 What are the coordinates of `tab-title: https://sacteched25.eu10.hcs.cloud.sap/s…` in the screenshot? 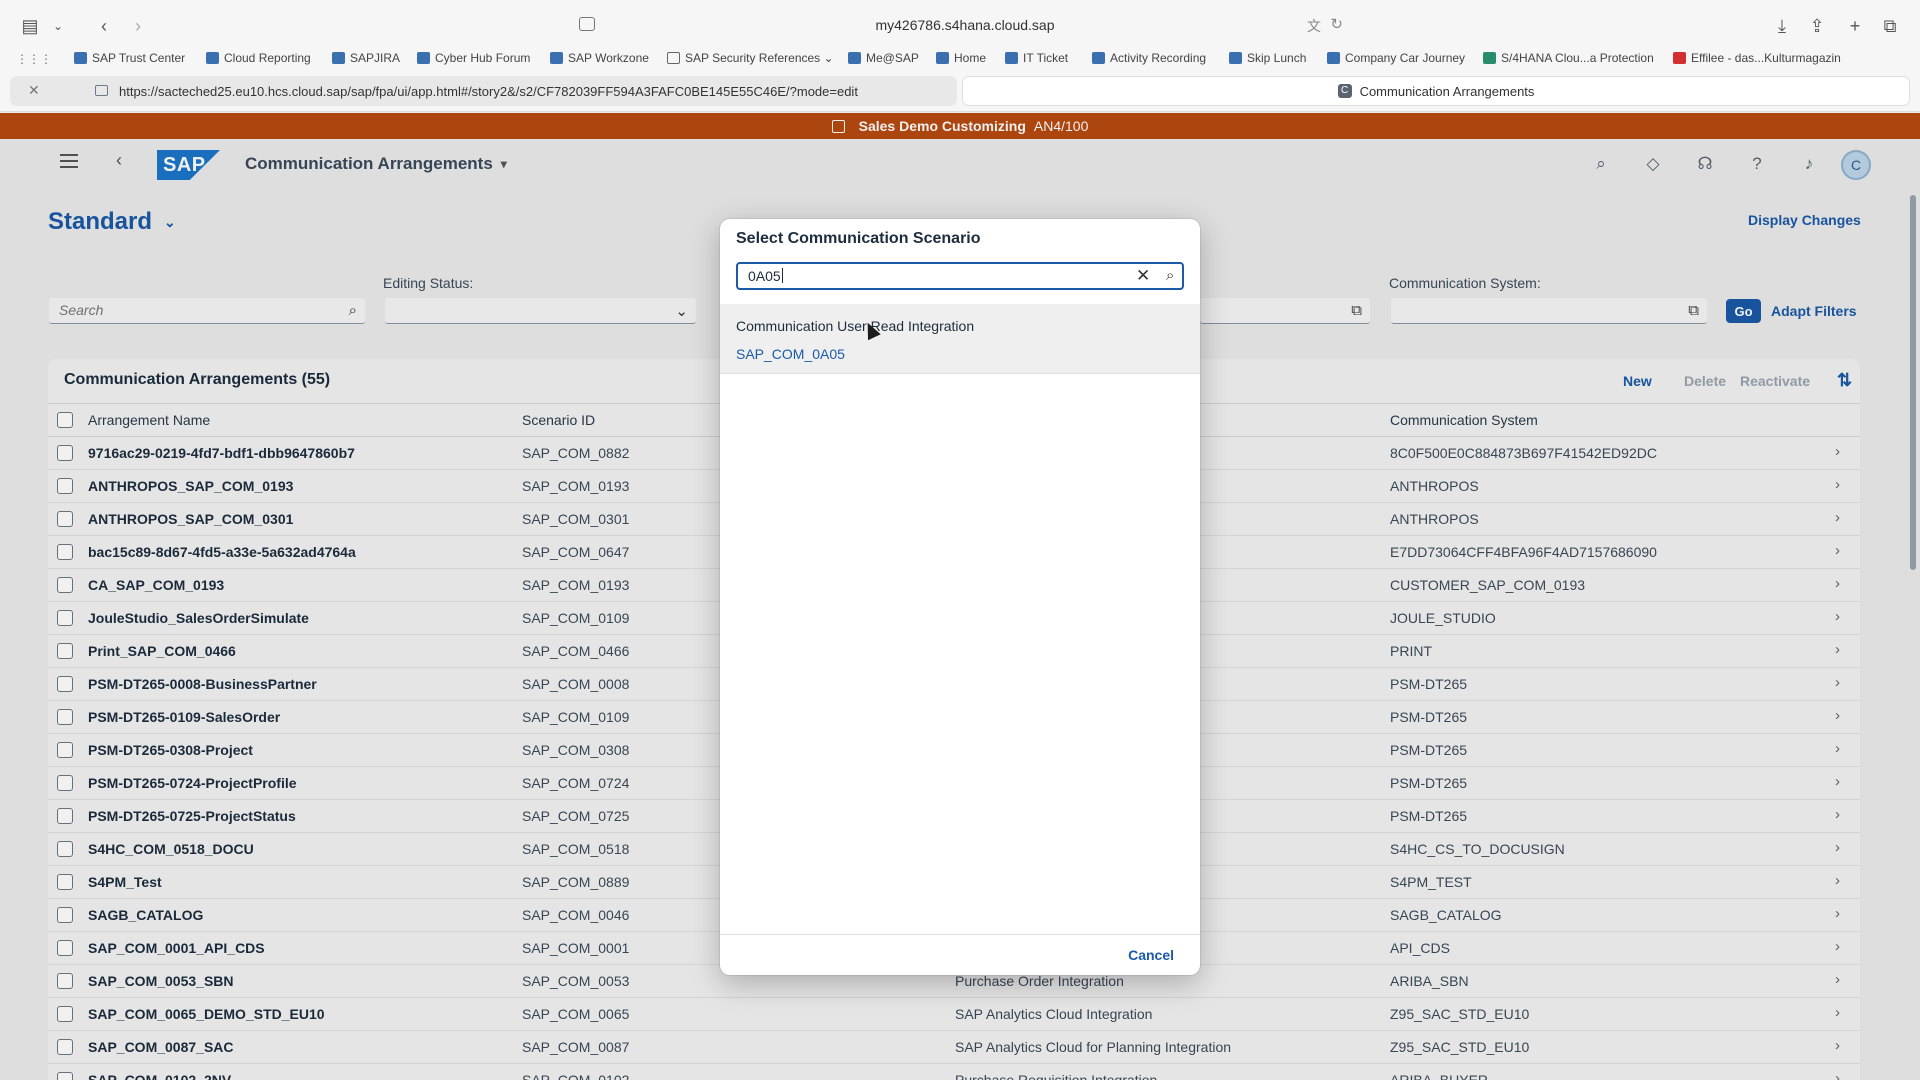 It's located at (488, 91).